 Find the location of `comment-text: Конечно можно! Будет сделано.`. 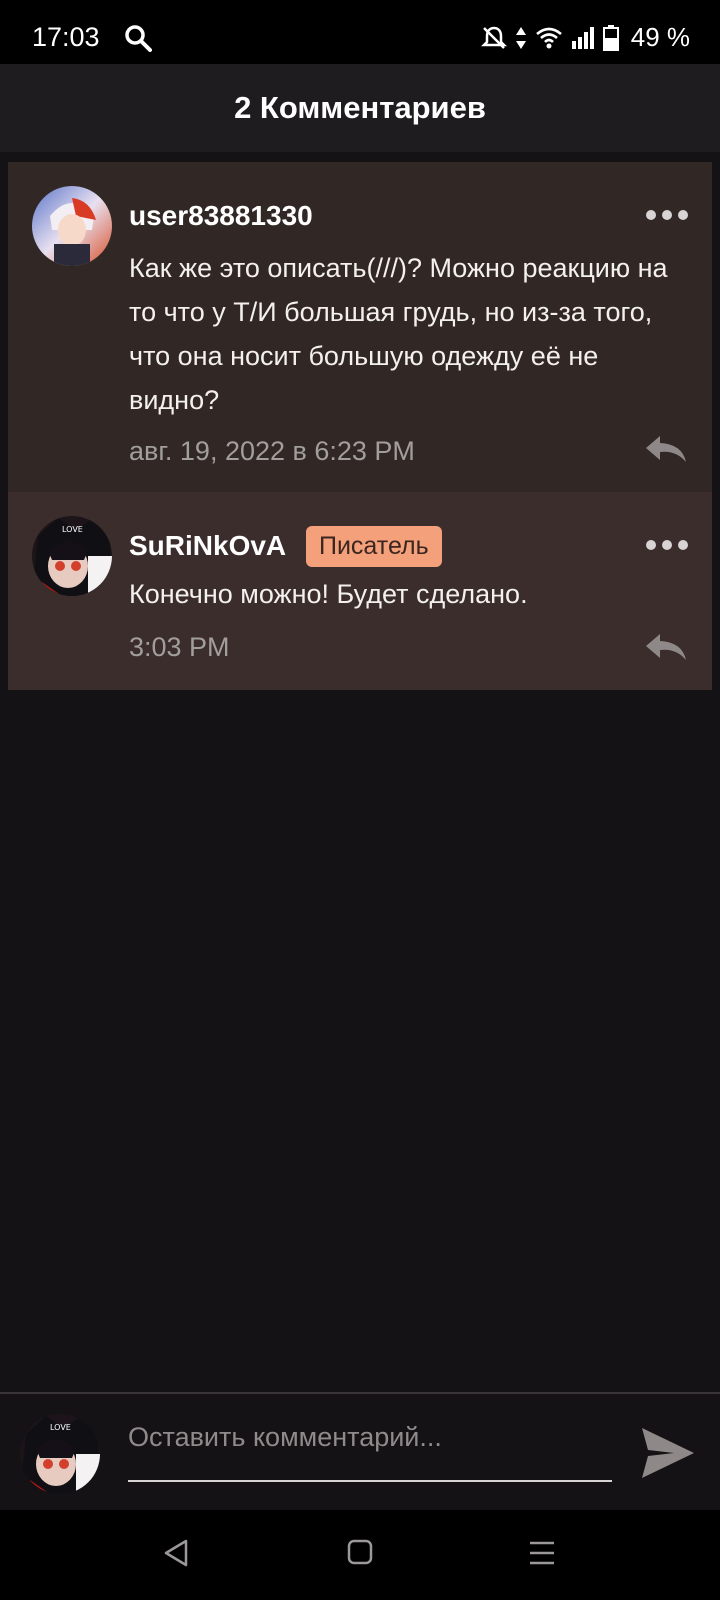

comment-text: Конечно можно! Будет сделано. is located at coordinates (328, 594).